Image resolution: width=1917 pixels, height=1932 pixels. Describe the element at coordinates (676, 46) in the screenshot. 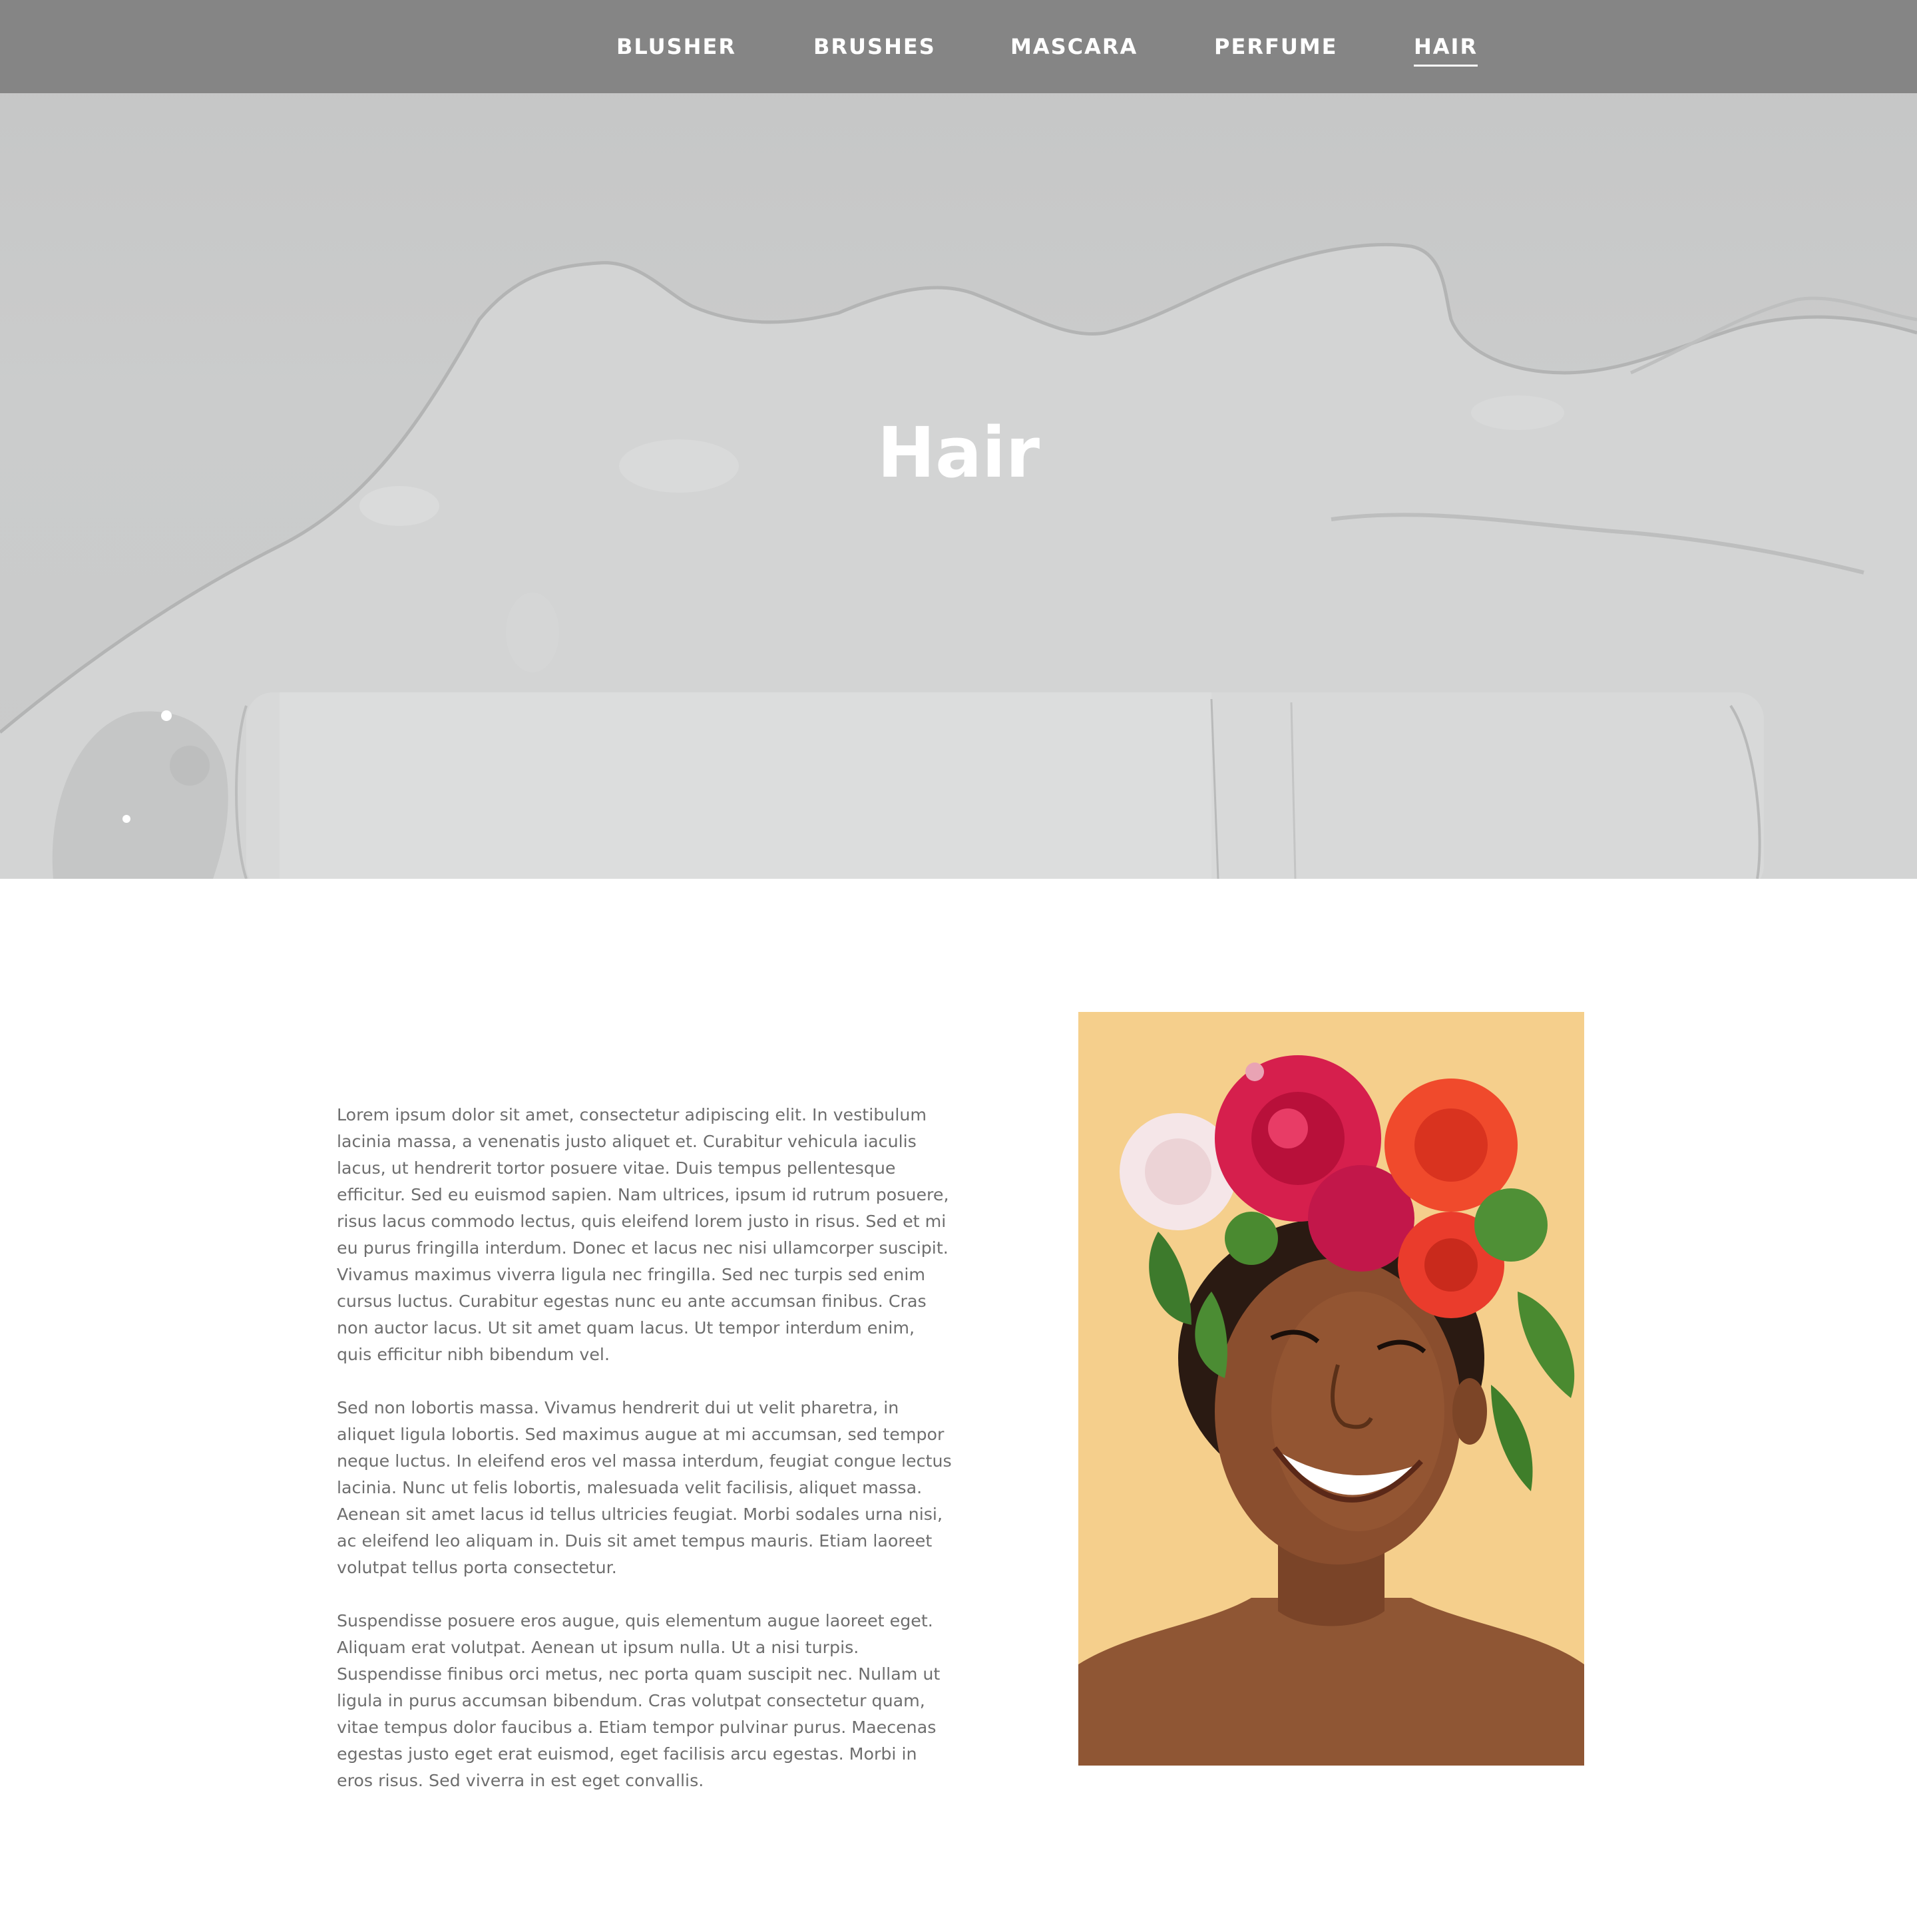

I see `nav-item-blusher: BLUSHER` at that location.